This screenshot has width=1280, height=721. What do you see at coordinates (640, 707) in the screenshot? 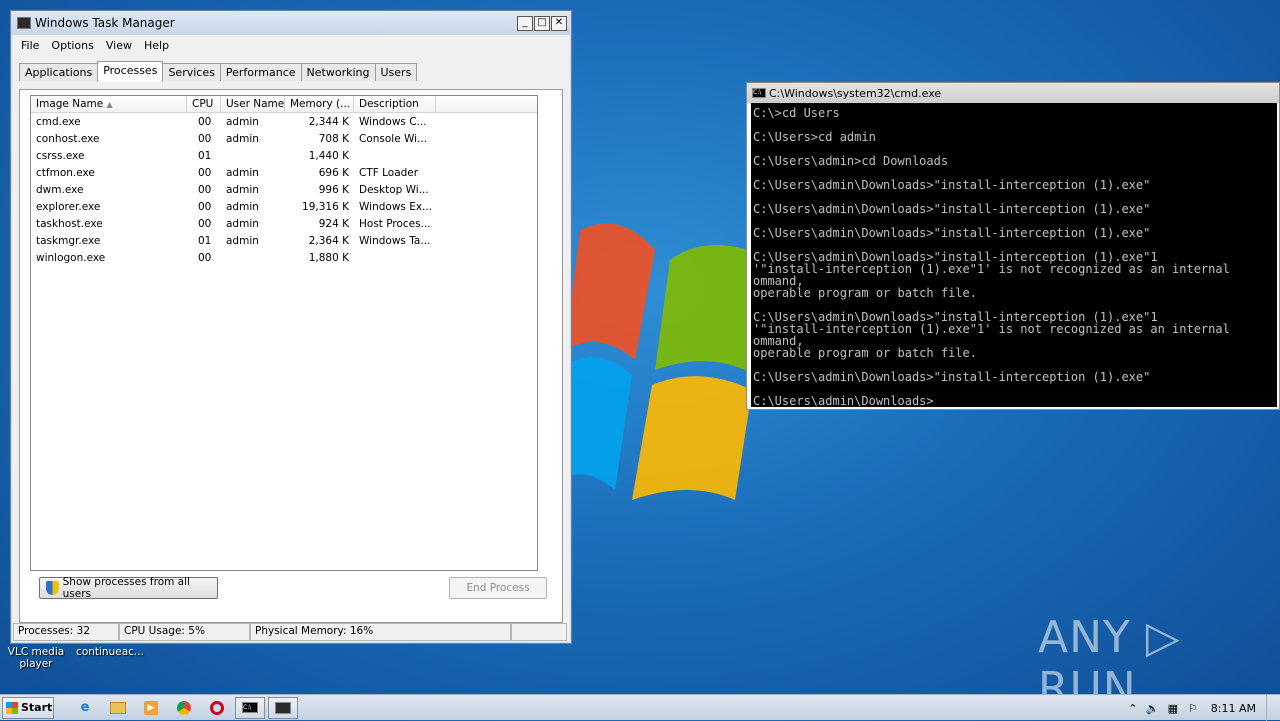
I see `taskbar: Start e ▶ C:\ ⌃ 🔈 ▦ ⚐ 8:11 AM` at bounding box center [640, 707].